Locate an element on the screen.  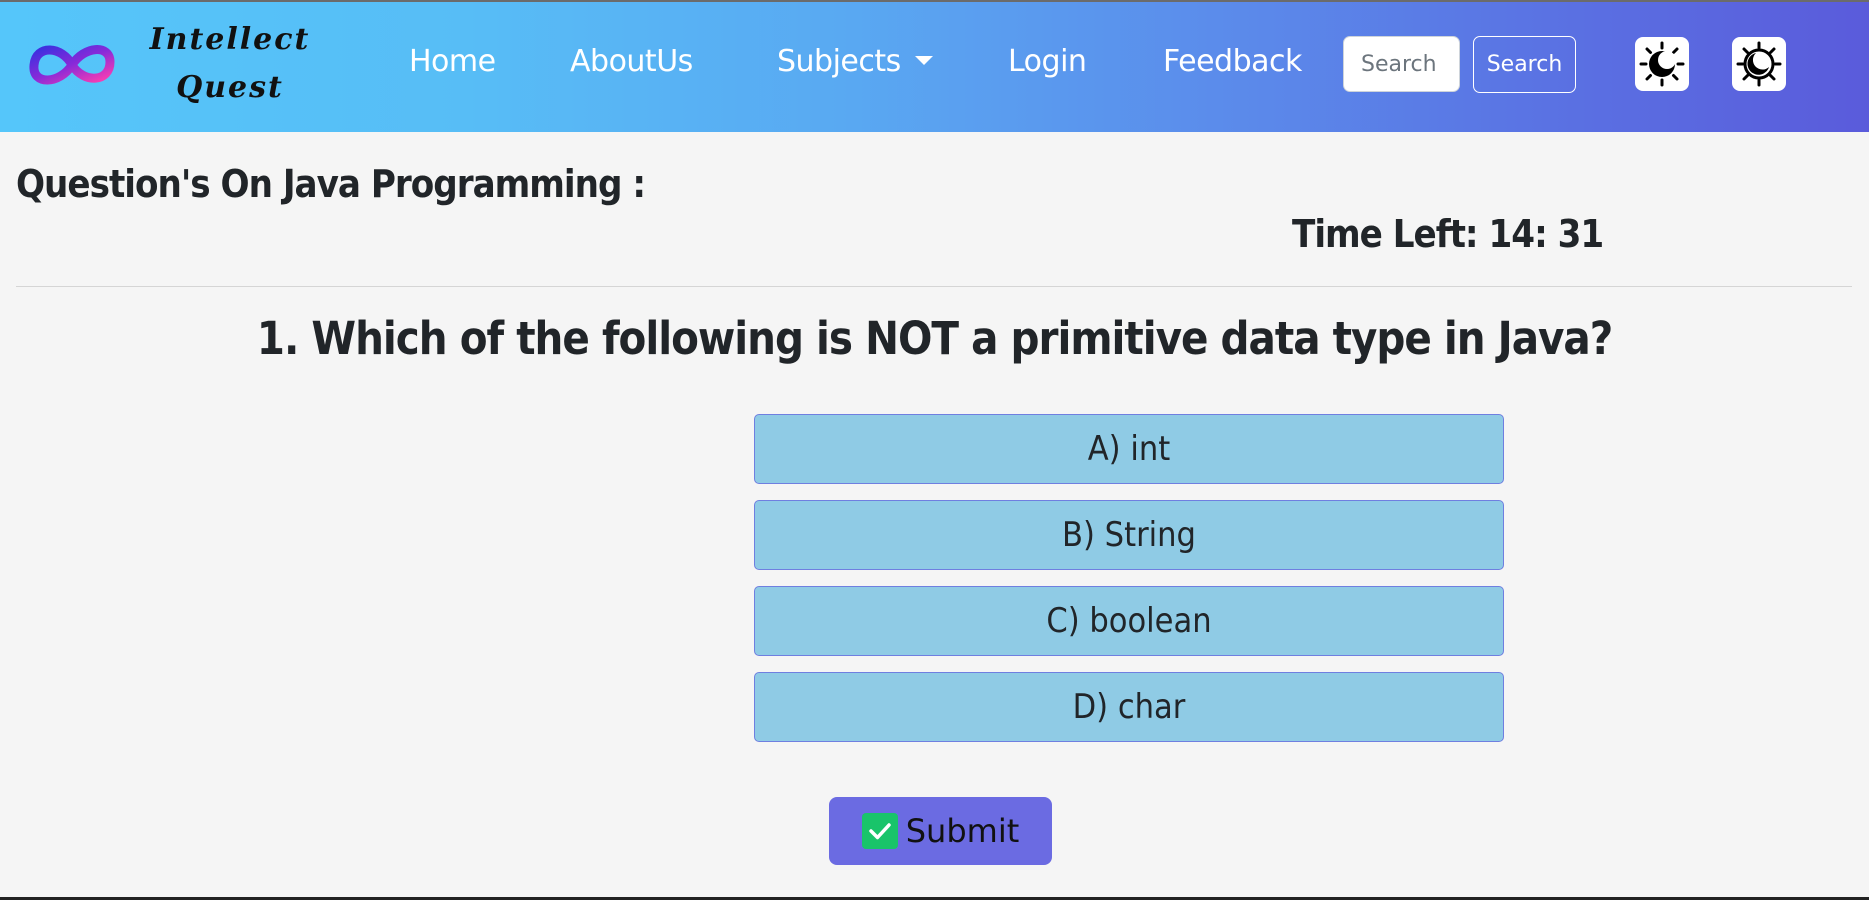
submit-label: Submit is located at coordinates (962, 831).